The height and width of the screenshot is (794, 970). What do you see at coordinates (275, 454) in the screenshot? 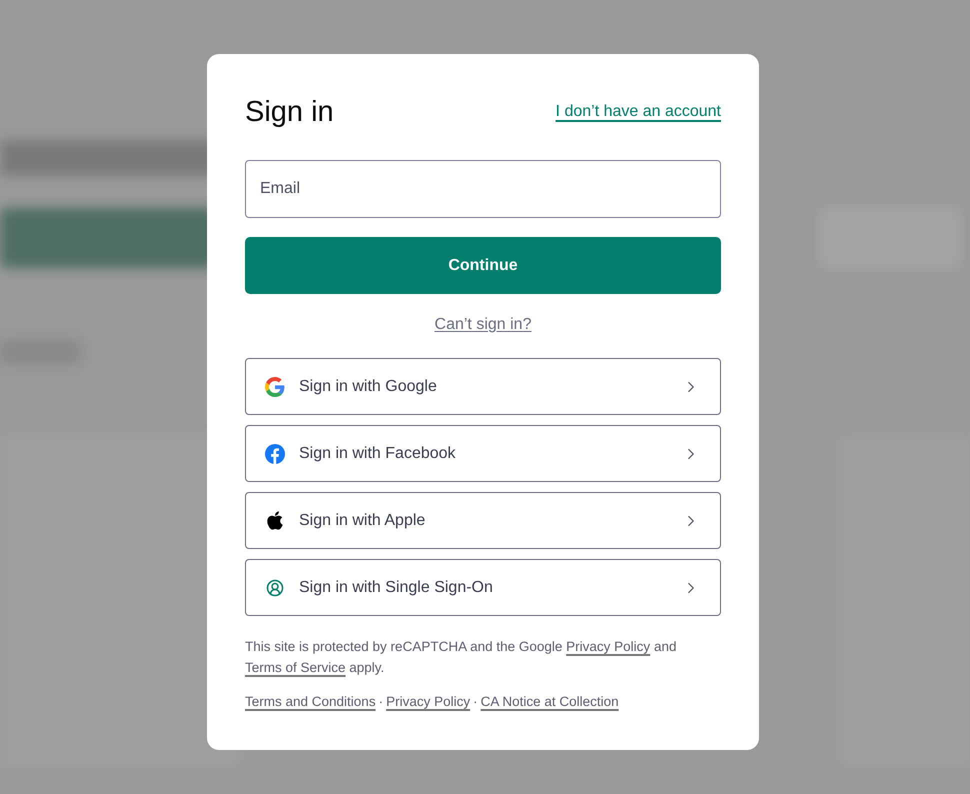
I see `facebook-logo-icon` at bounding box center [275, 454].